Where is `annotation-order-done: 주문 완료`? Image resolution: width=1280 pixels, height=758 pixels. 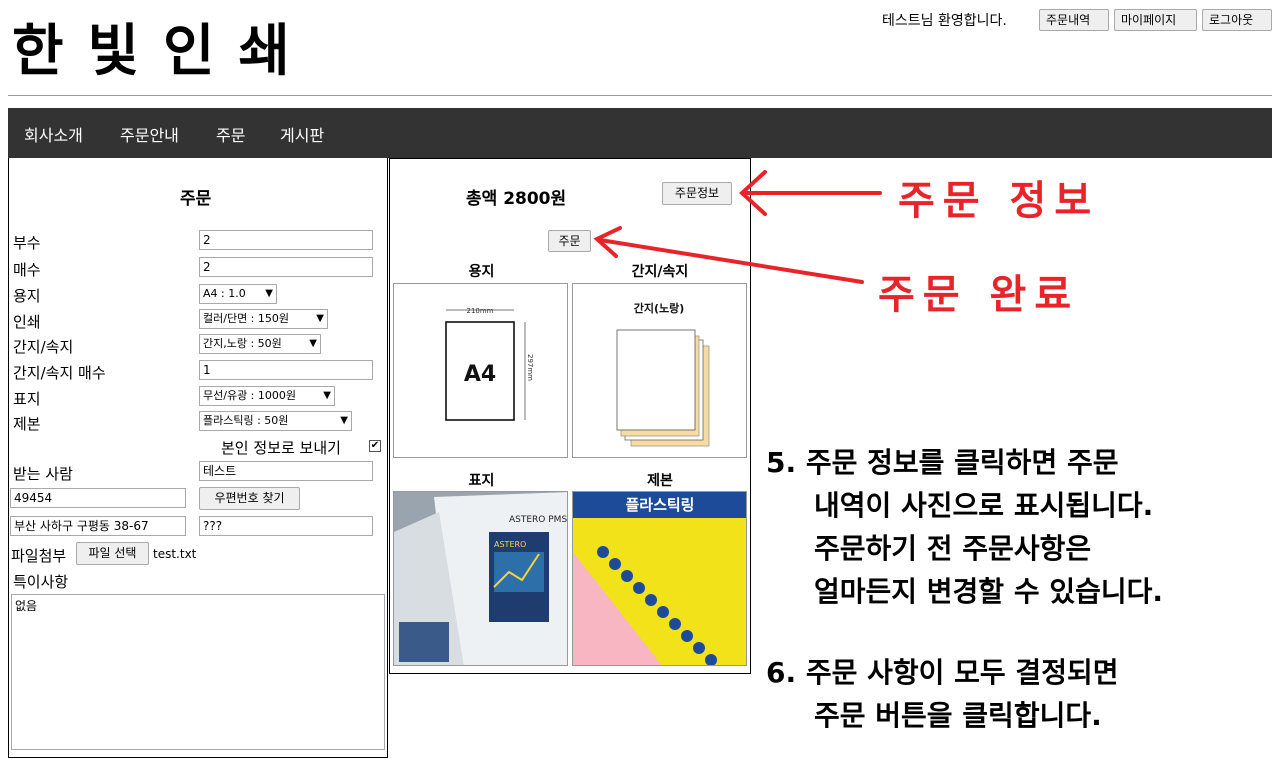 annotation-order-done: 주문 완료 is located at coordinates (979, 294).